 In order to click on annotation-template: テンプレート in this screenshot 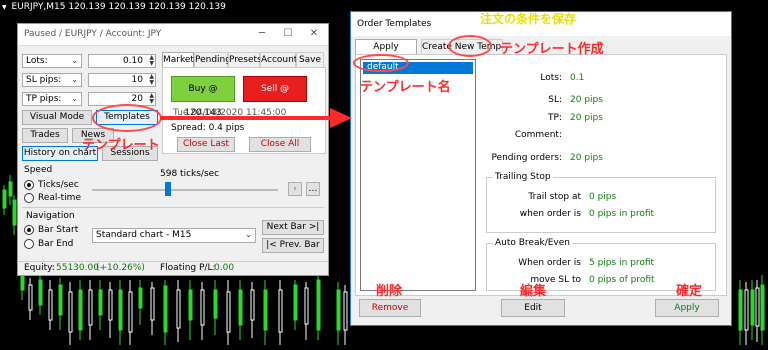, I will do `click(121, 145)`.